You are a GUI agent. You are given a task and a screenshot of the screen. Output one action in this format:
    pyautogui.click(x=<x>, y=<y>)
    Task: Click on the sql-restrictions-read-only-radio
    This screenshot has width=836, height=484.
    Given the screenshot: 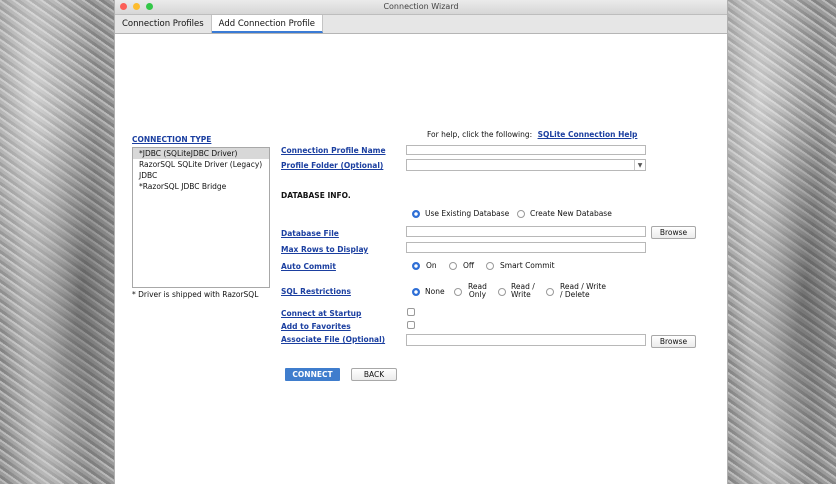 What is the action you would take?
    pyautogui.click(x=458, y=292)
    